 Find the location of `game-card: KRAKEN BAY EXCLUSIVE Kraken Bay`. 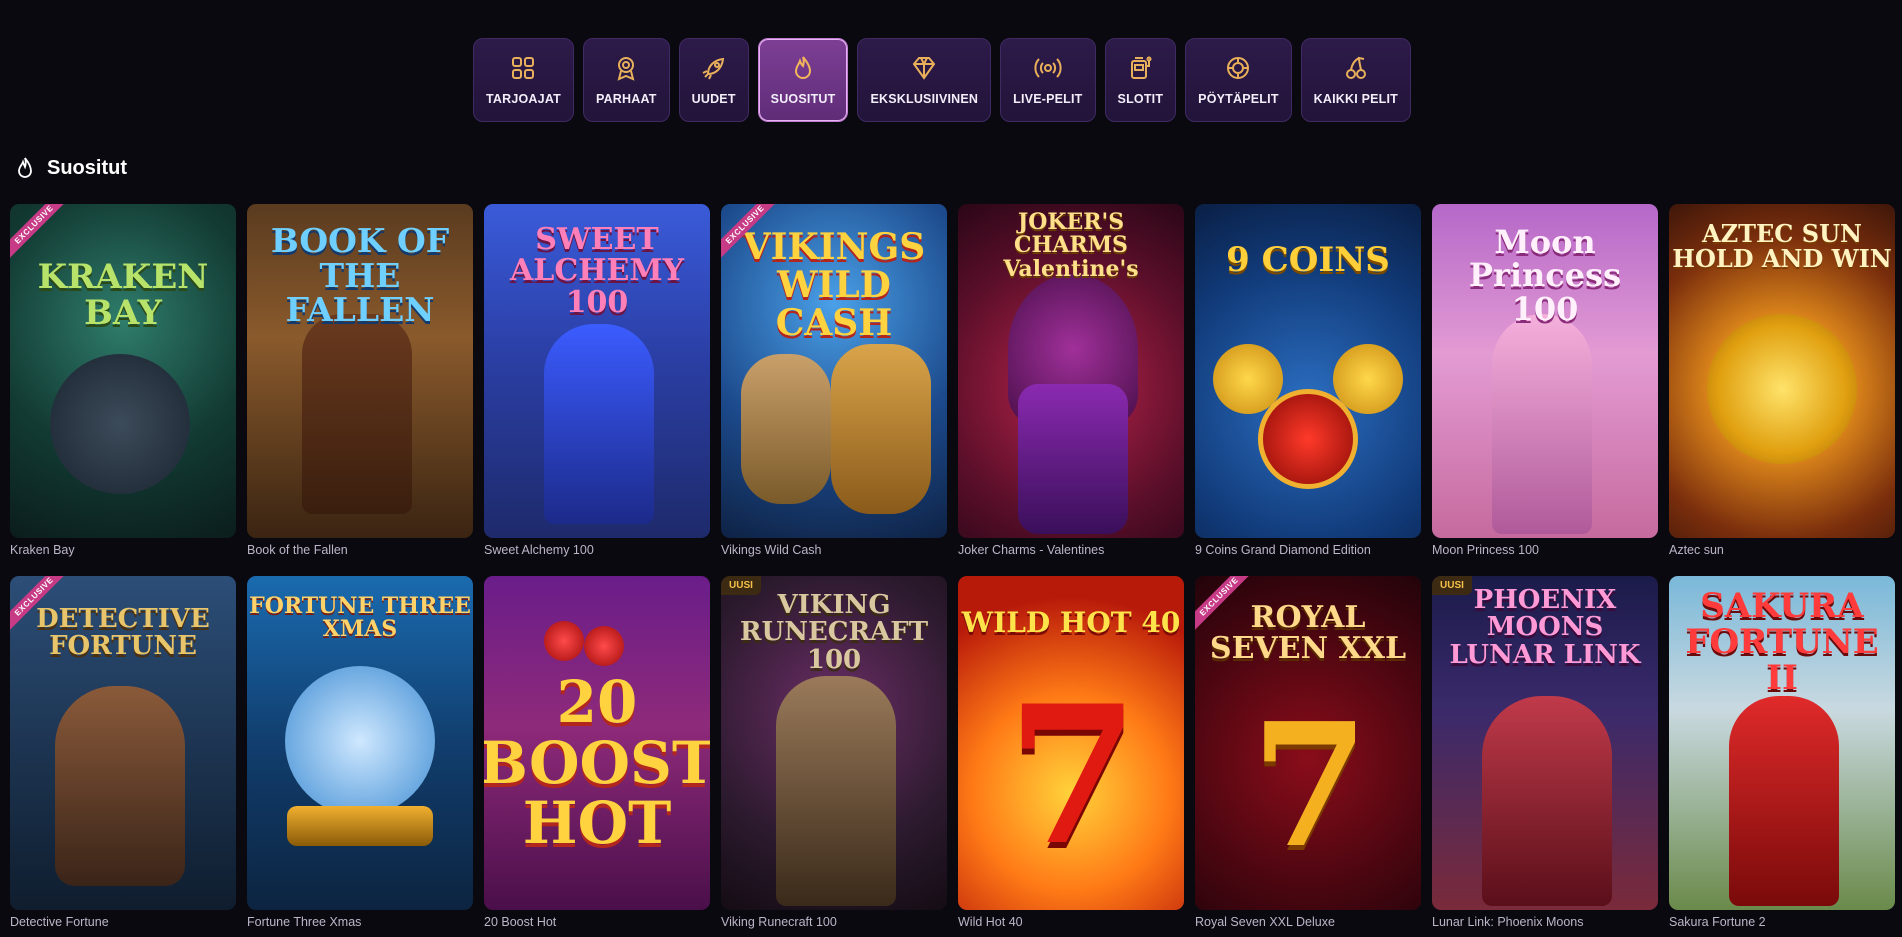

game-card: KRAKEN BAY EXCLUSIVE Kraken Bay is located at coordinates (123, 380).